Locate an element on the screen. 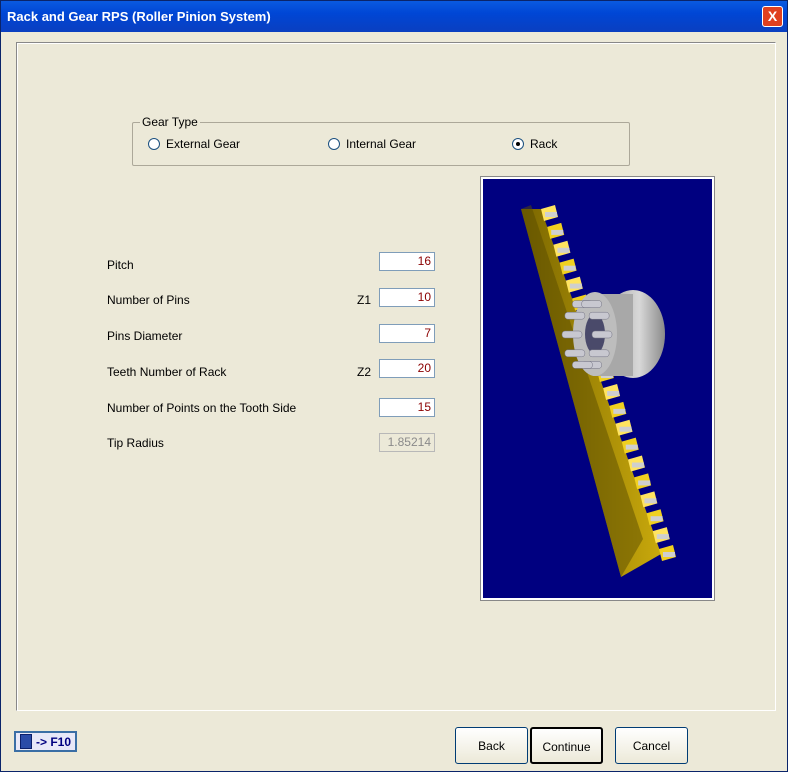 This screenshot has height=772, width=788. tip-radius-label: Tip Radius is located at coordinates (135, 443).